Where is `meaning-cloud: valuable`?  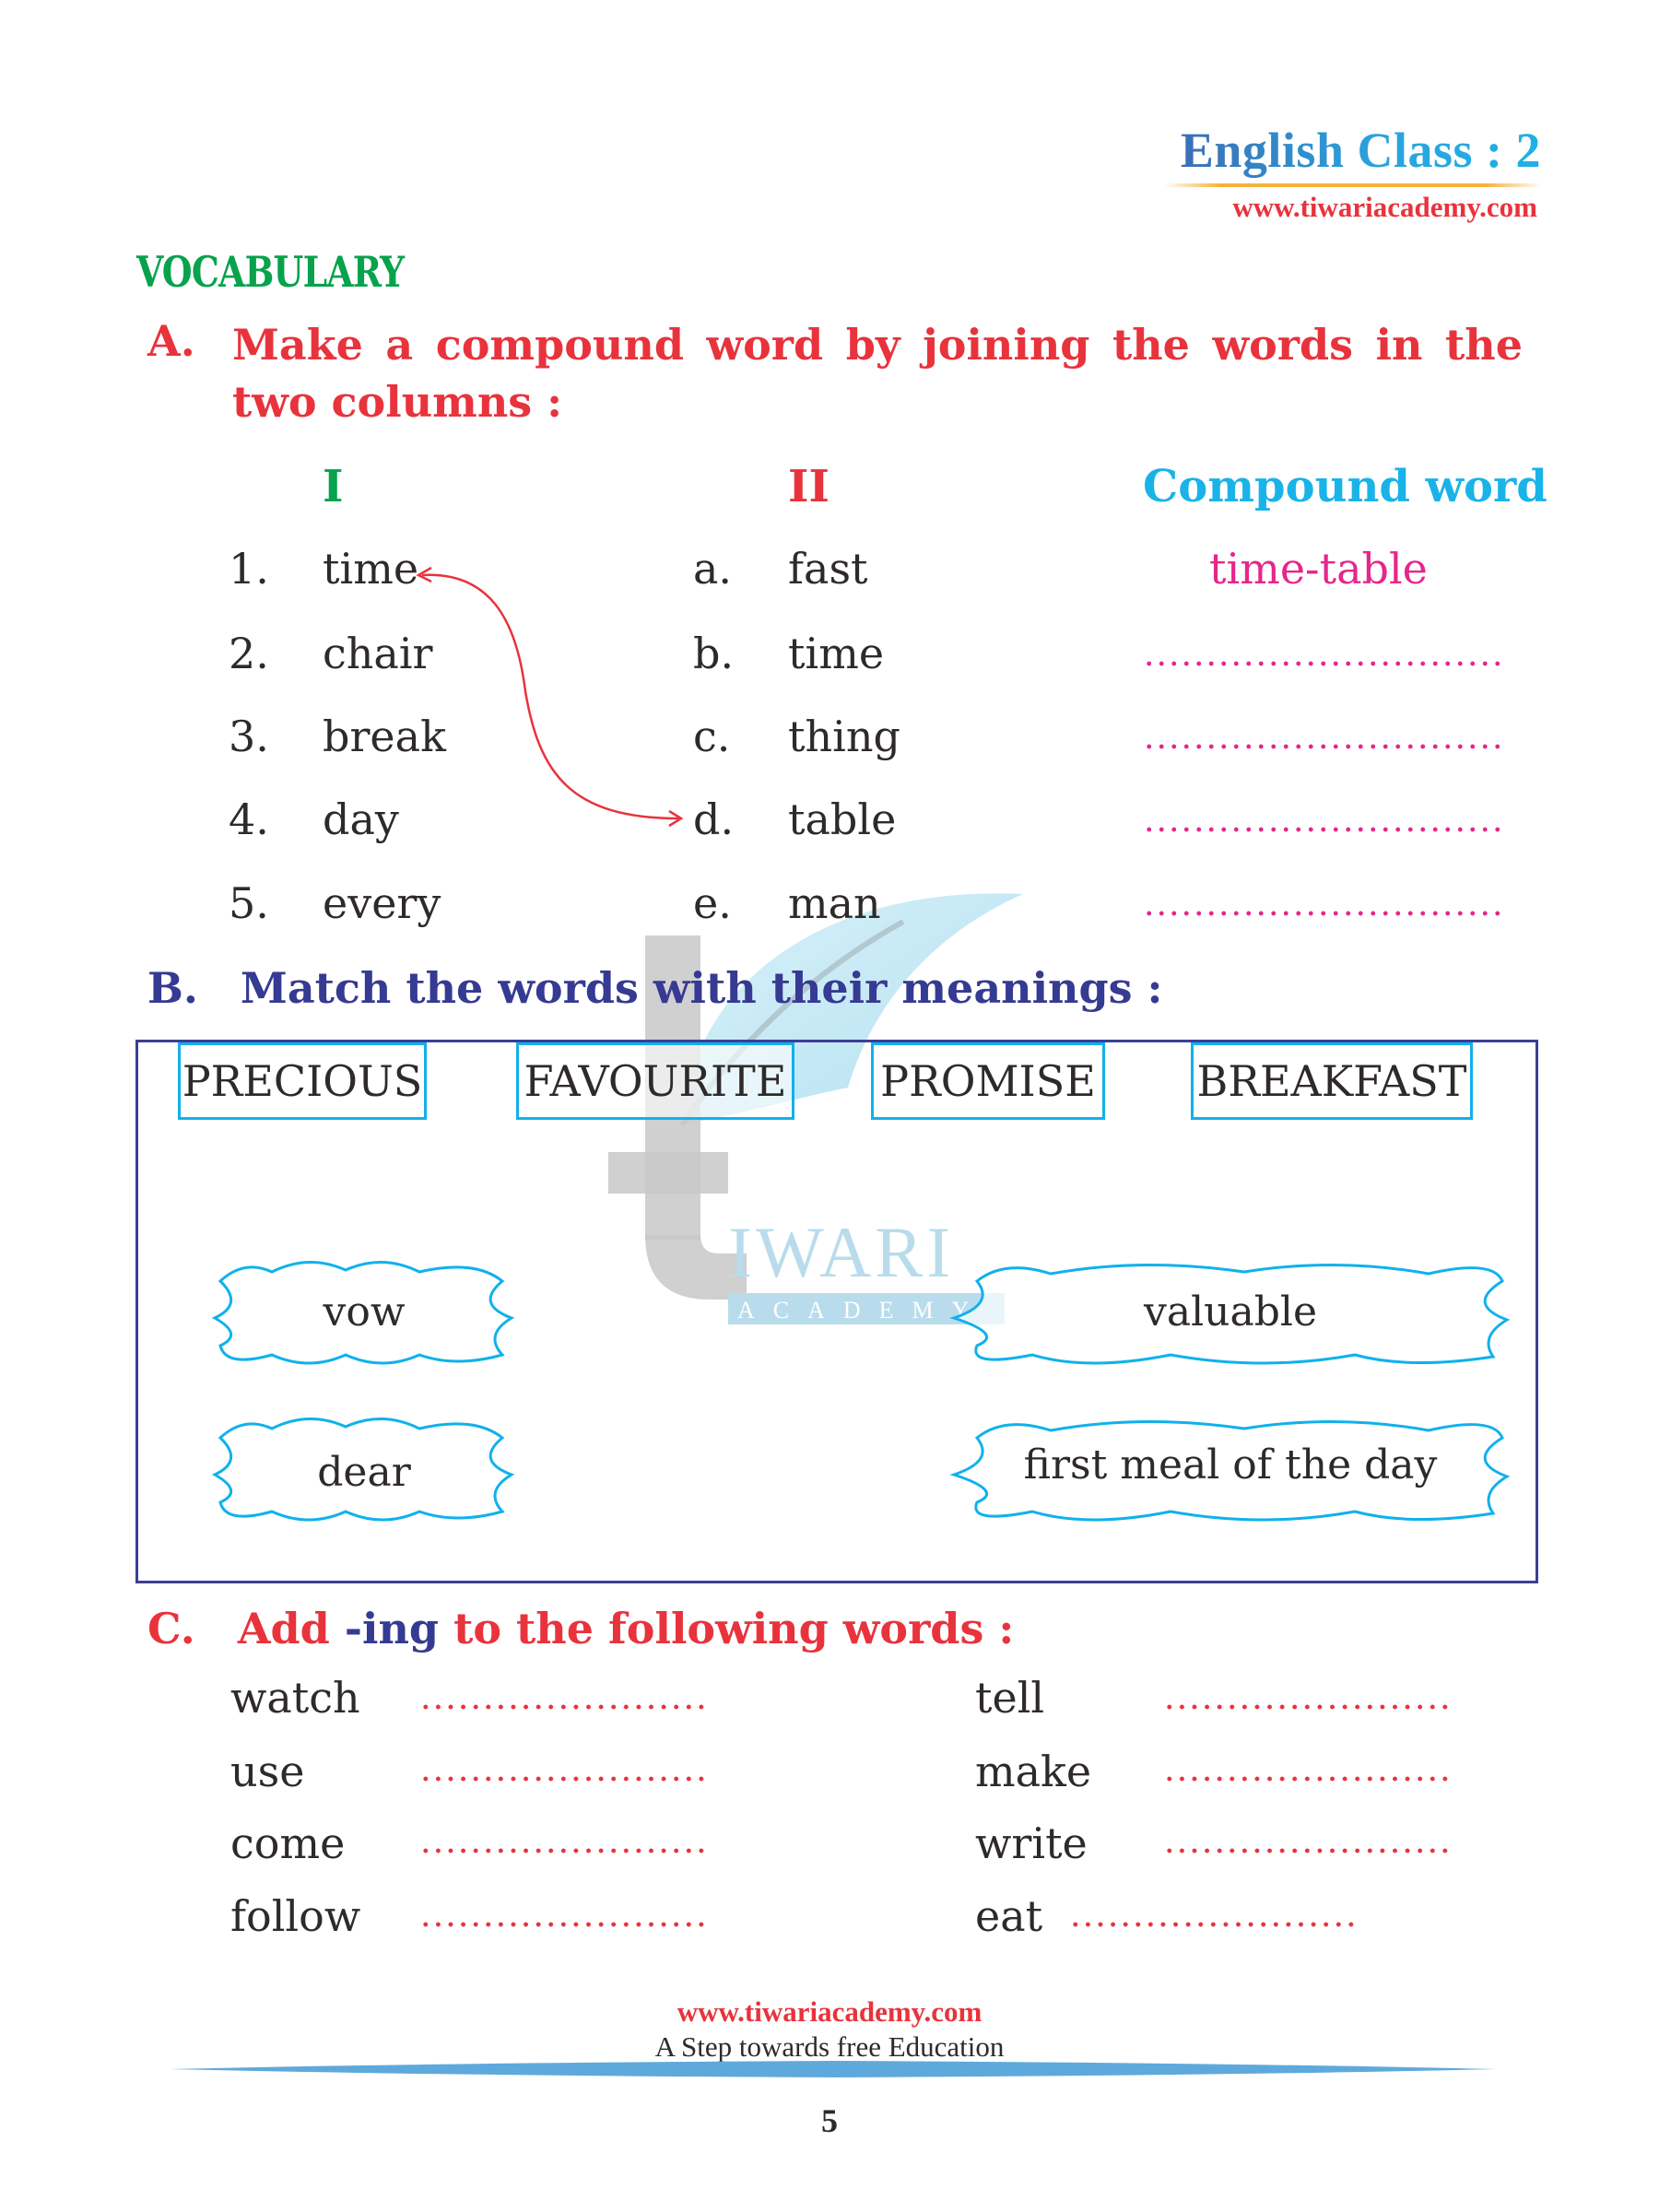
meaning-cloud: valuable is located at coordinates (1230, 1311).